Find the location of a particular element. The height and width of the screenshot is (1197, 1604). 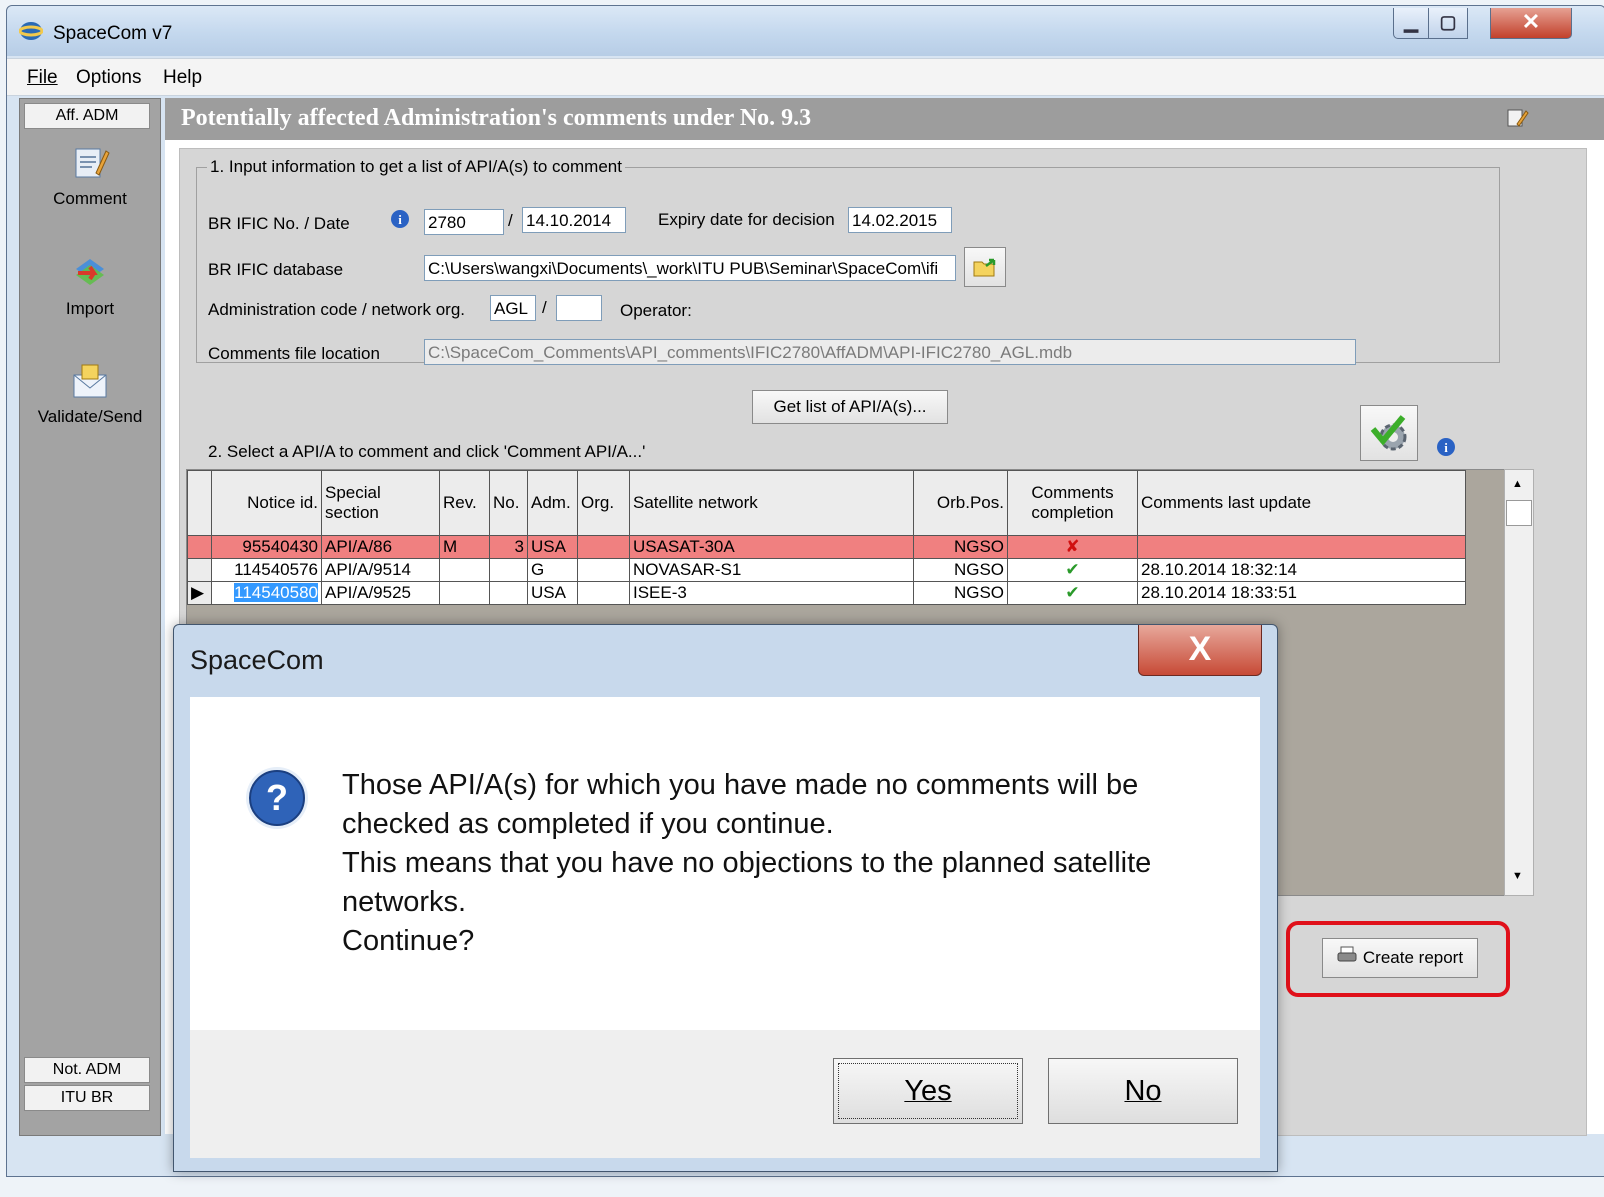

col-notice-id: Notice id. is located at coordinates (266, 503).